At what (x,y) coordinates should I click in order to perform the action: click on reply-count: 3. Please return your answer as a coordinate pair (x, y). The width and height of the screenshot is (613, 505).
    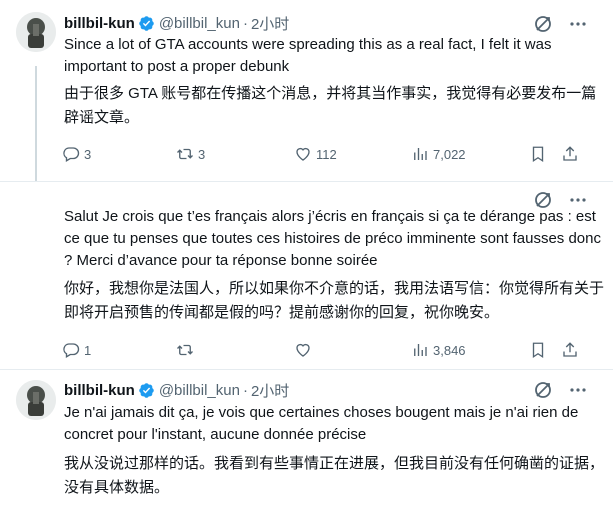
    Looking at the image, I should click on (88, 154).